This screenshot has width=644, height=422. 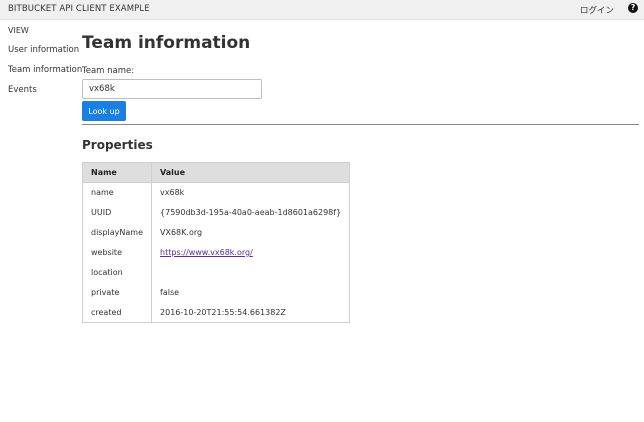 I want to click on section-divider, so click(x=360, y=124).